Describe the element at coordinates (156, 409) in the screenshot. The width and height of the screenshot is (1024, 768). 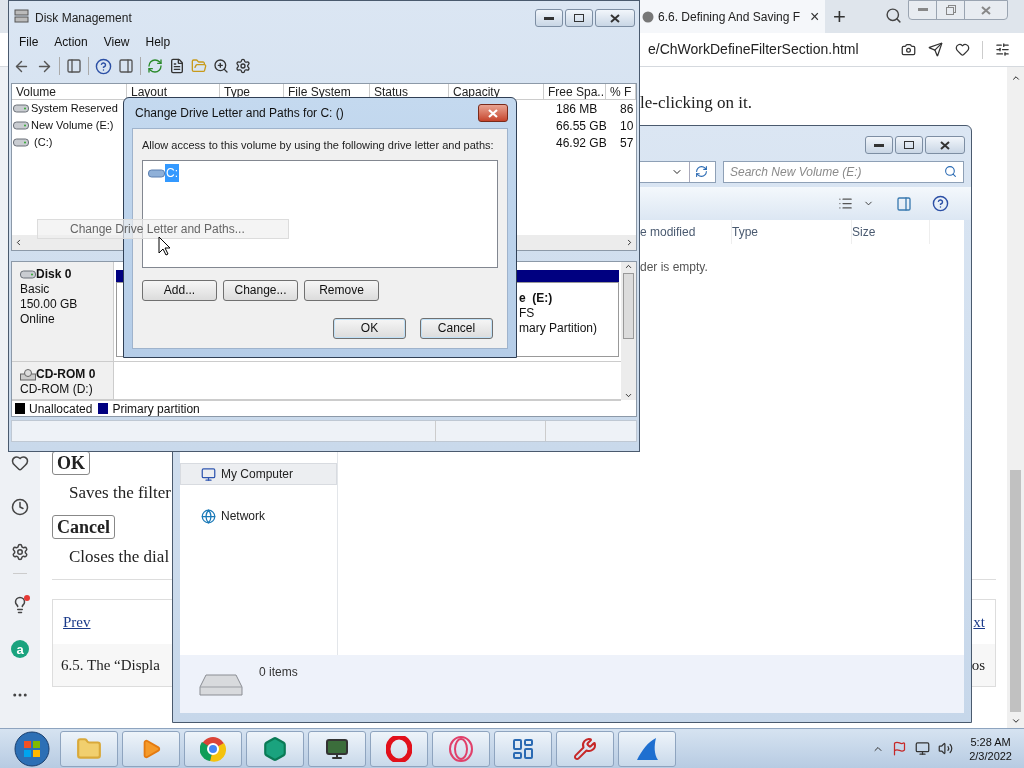
I see `legend-label: Primary partition` at that location.